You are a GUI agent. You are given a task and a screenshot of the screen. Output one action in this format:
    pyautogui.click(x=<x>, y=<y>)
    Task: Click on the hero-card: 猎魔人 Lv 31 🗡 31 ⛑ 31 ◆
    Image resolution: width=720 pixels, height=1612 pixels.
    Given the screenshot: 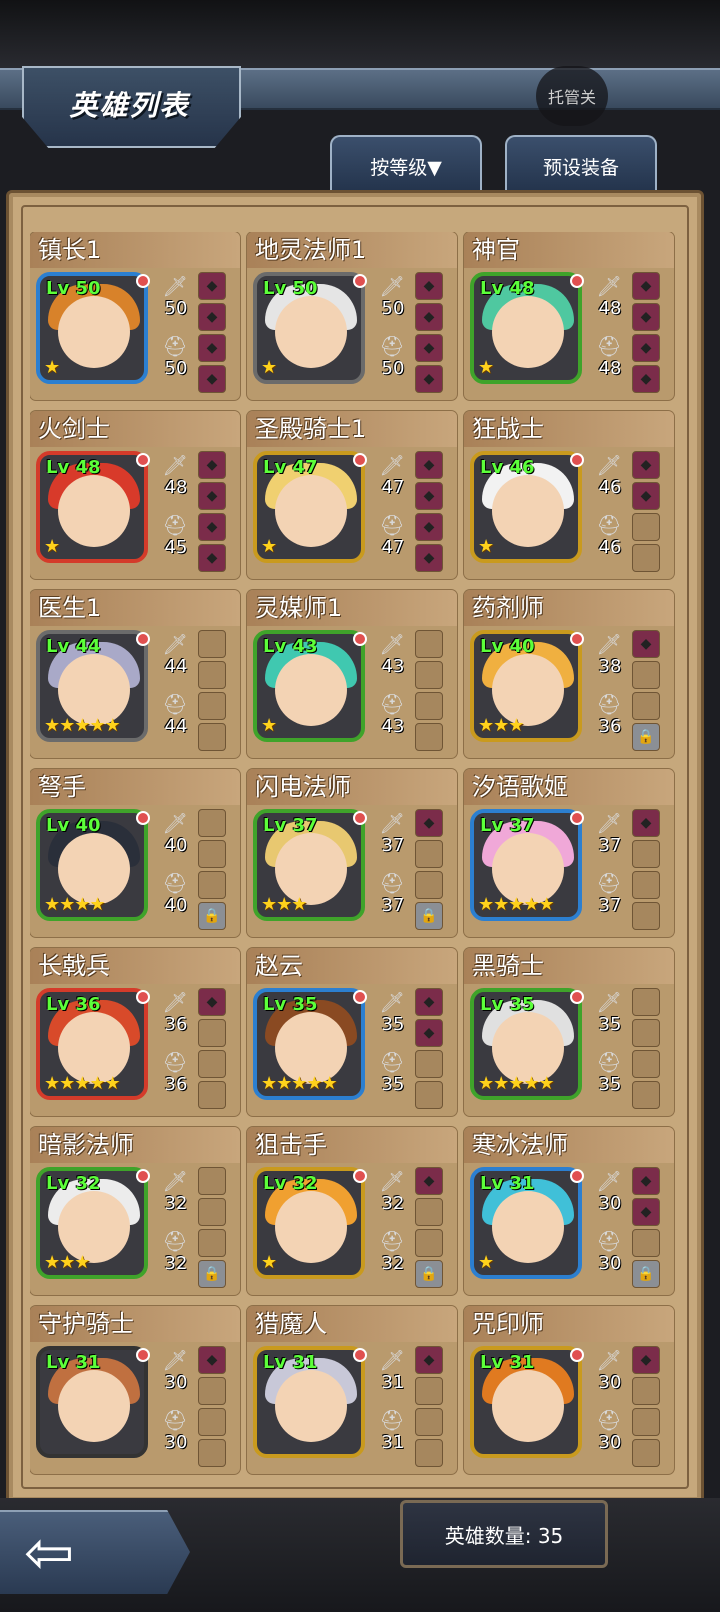 What is the action you would take?
    pyautogui.click(x=352, y=1390)
    